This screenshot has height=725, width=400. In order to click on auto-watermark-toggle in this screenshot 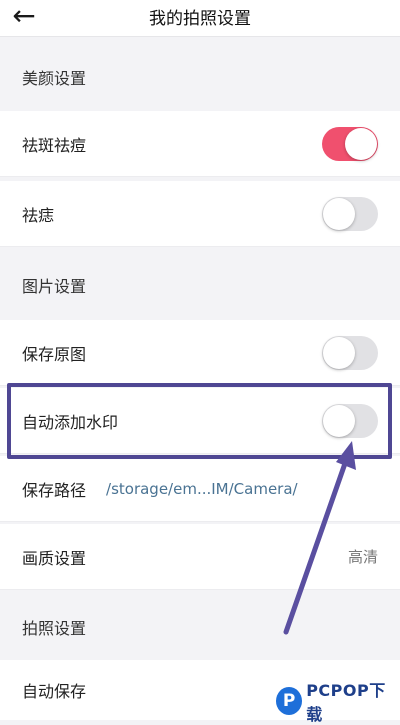, I will do `click(350, 420)`.